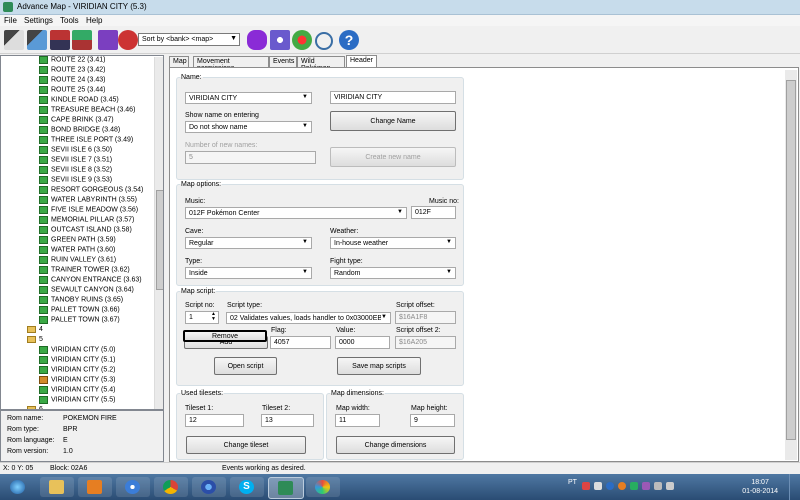 The height and width of the screenshot is (500, 800). Describe the element at coordinates (357, 420) in the screenshot. I see `map-width-field: 11` at that location.